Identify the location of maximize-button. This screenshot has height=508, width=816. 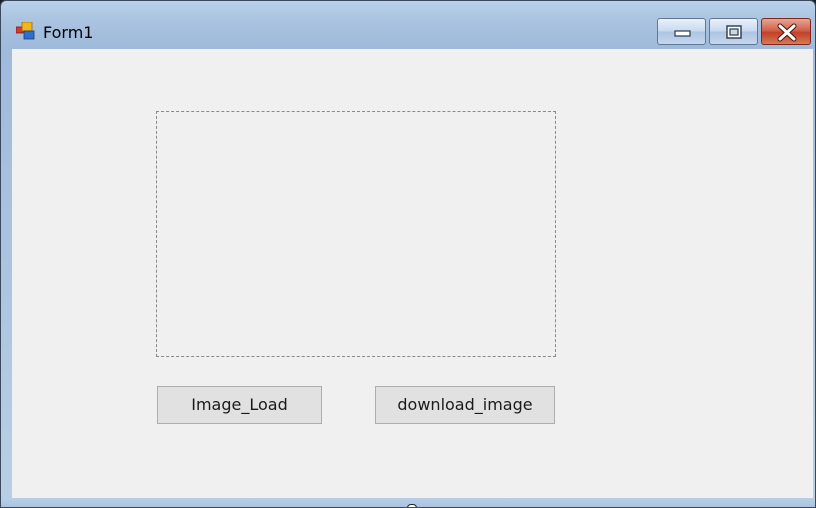
(733, 31).